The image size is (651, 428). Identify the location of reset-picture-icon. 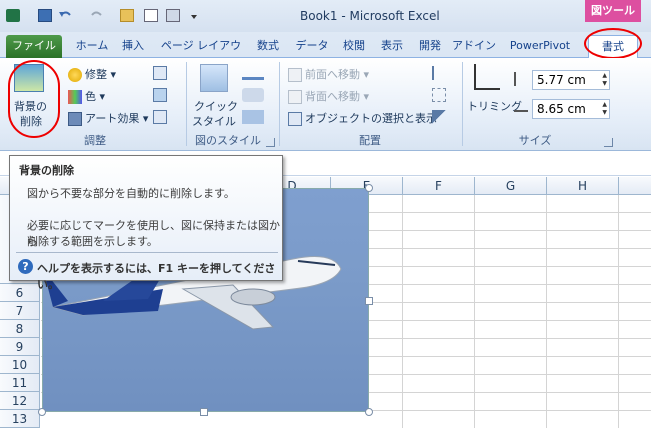
(160, 117).